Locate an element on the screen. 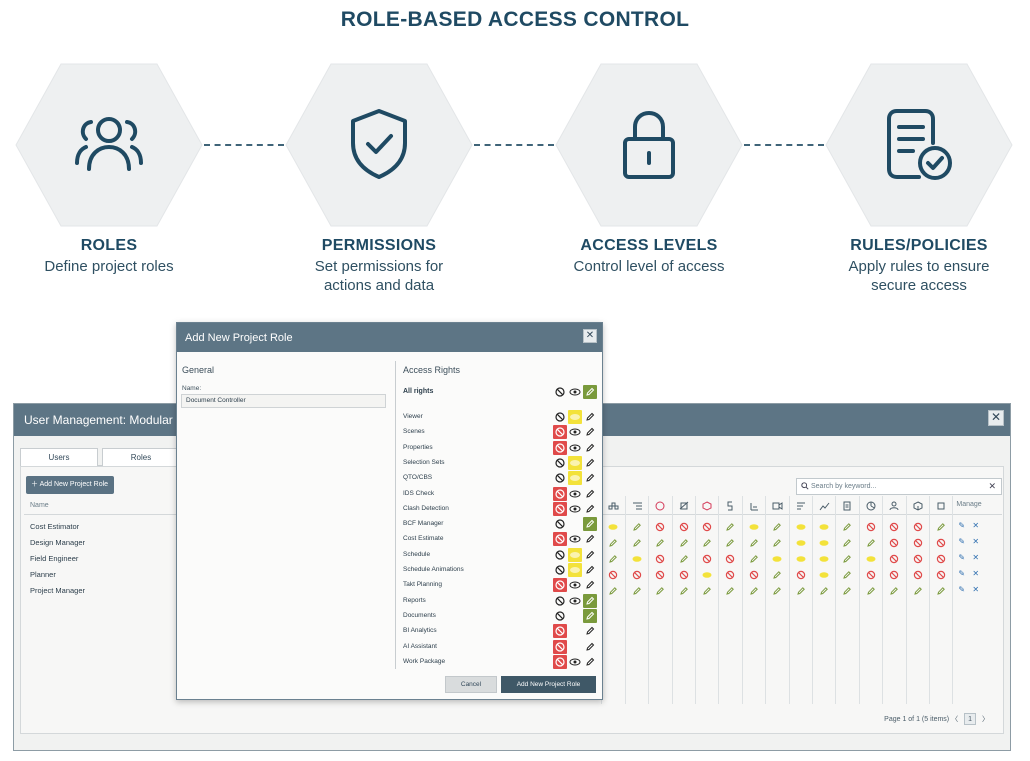  next-page-icon: 〉 is located at coordinates (985, 719).